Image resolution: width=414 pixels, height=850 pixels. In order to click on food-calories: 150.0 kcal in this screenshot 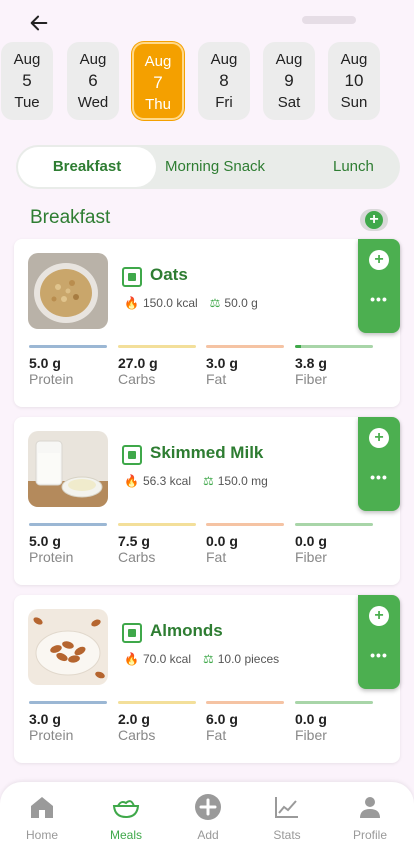, I will do `click(170, 303)`.